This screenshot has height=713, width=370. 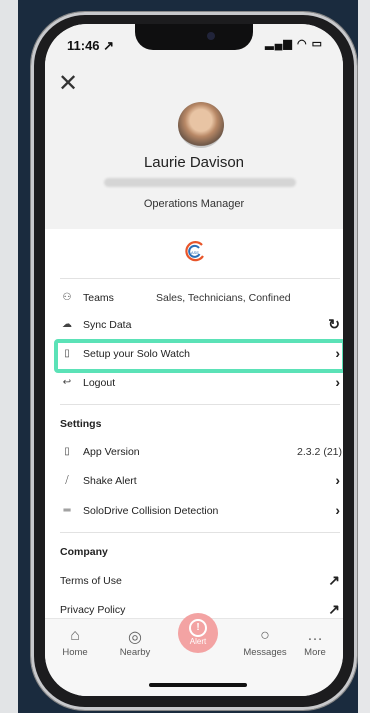 What do you see at coordinates (198, 685) in the screenshot?
I see `home-indicator` at bounding box center [198, 685].